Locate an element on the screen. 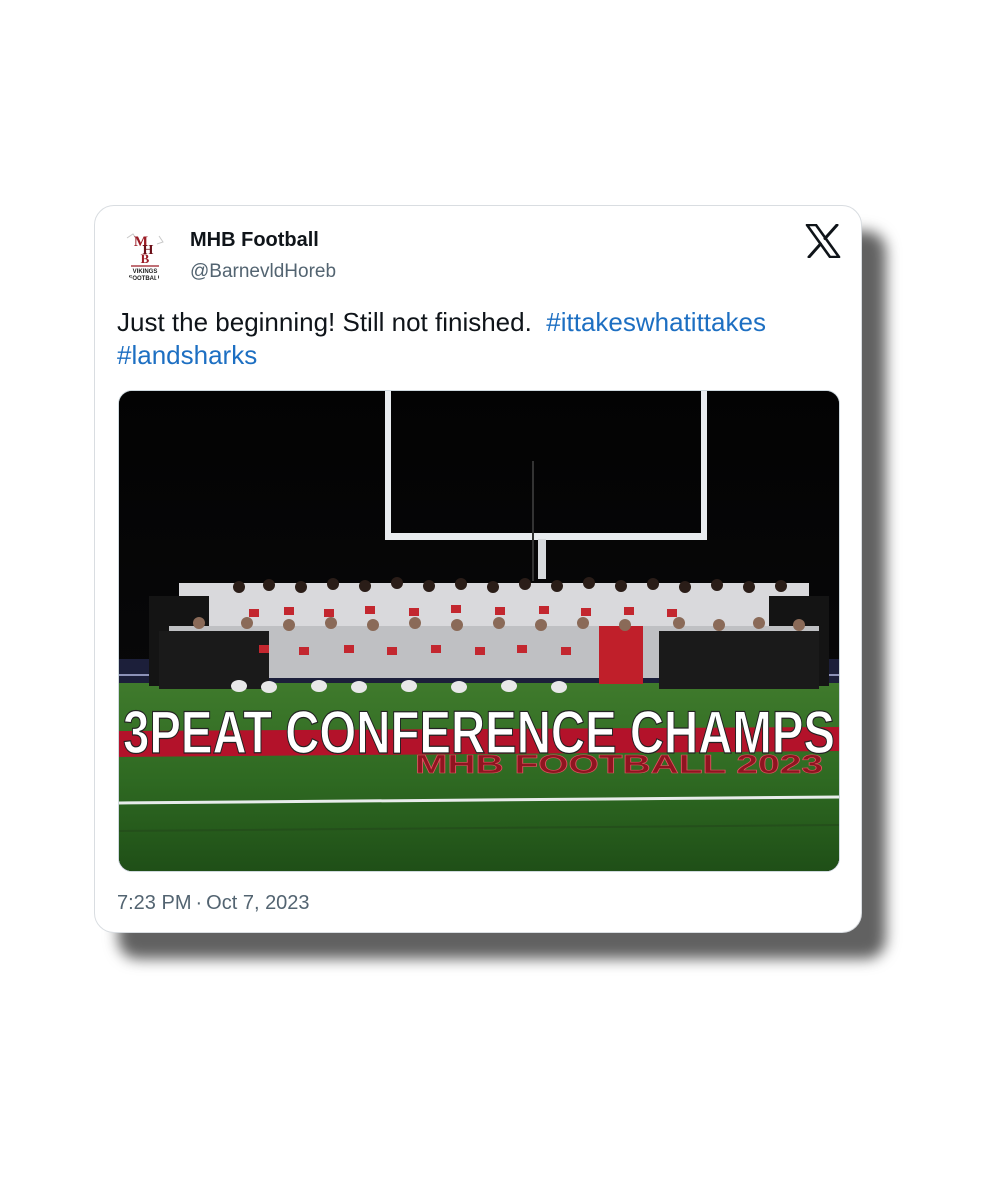  tweet-body: Just the beginning! Still not finished. is located at coordinates (324, 322).